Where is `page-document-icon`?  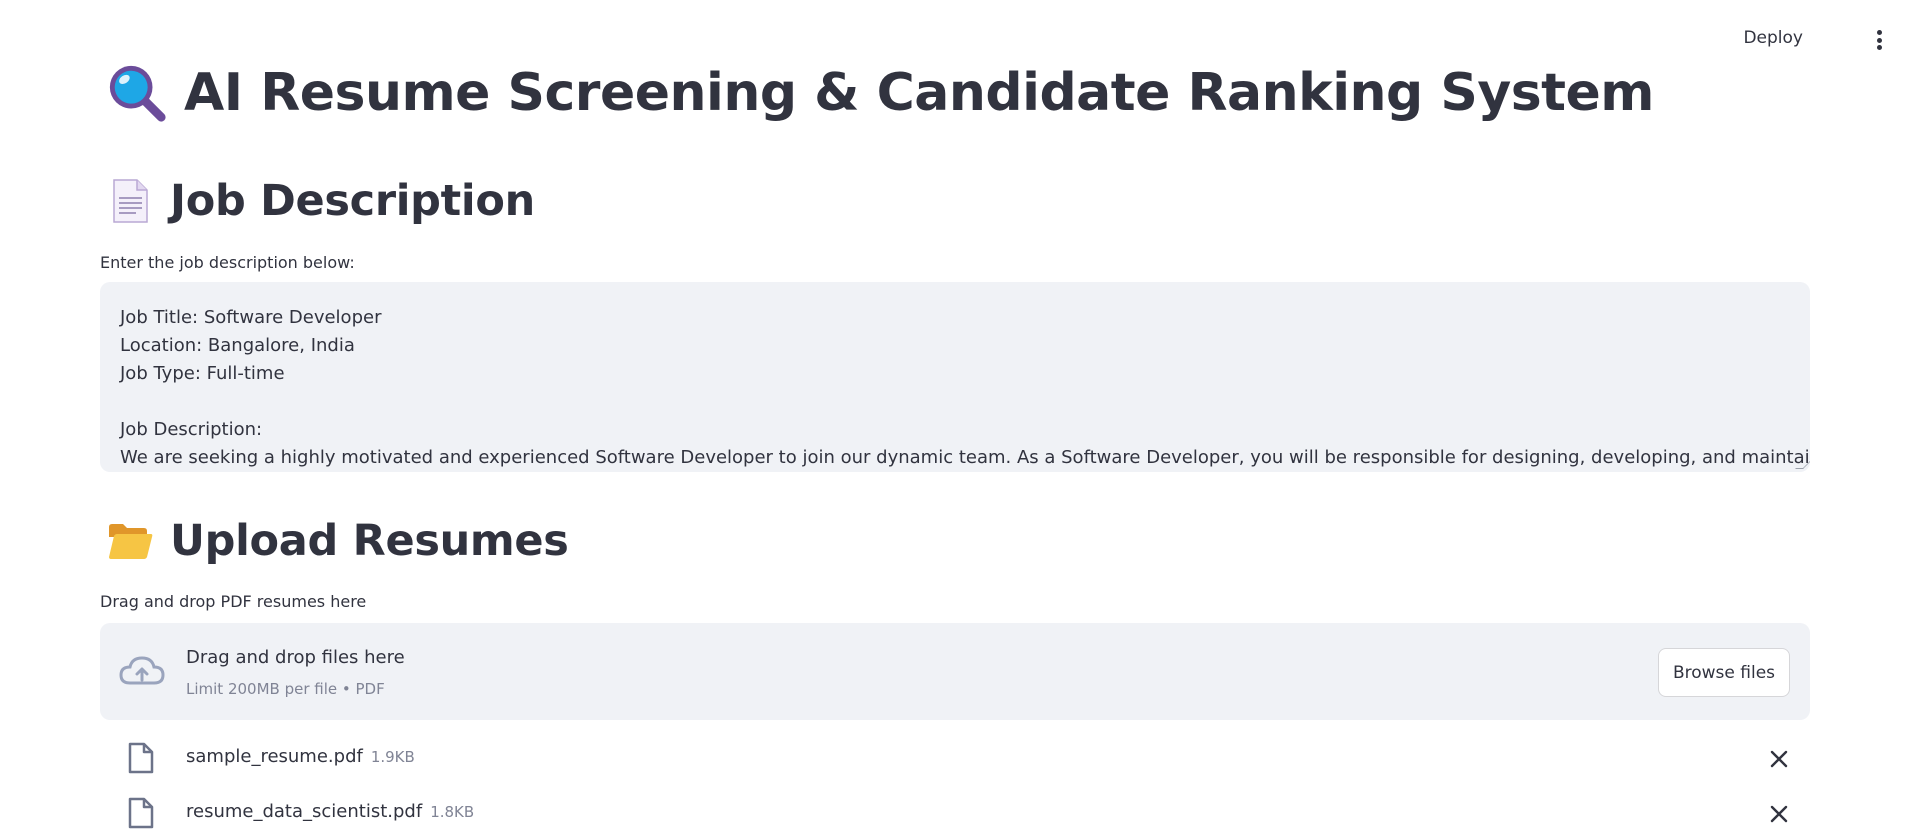
page-document-icon is located at coordinates (130, 201).